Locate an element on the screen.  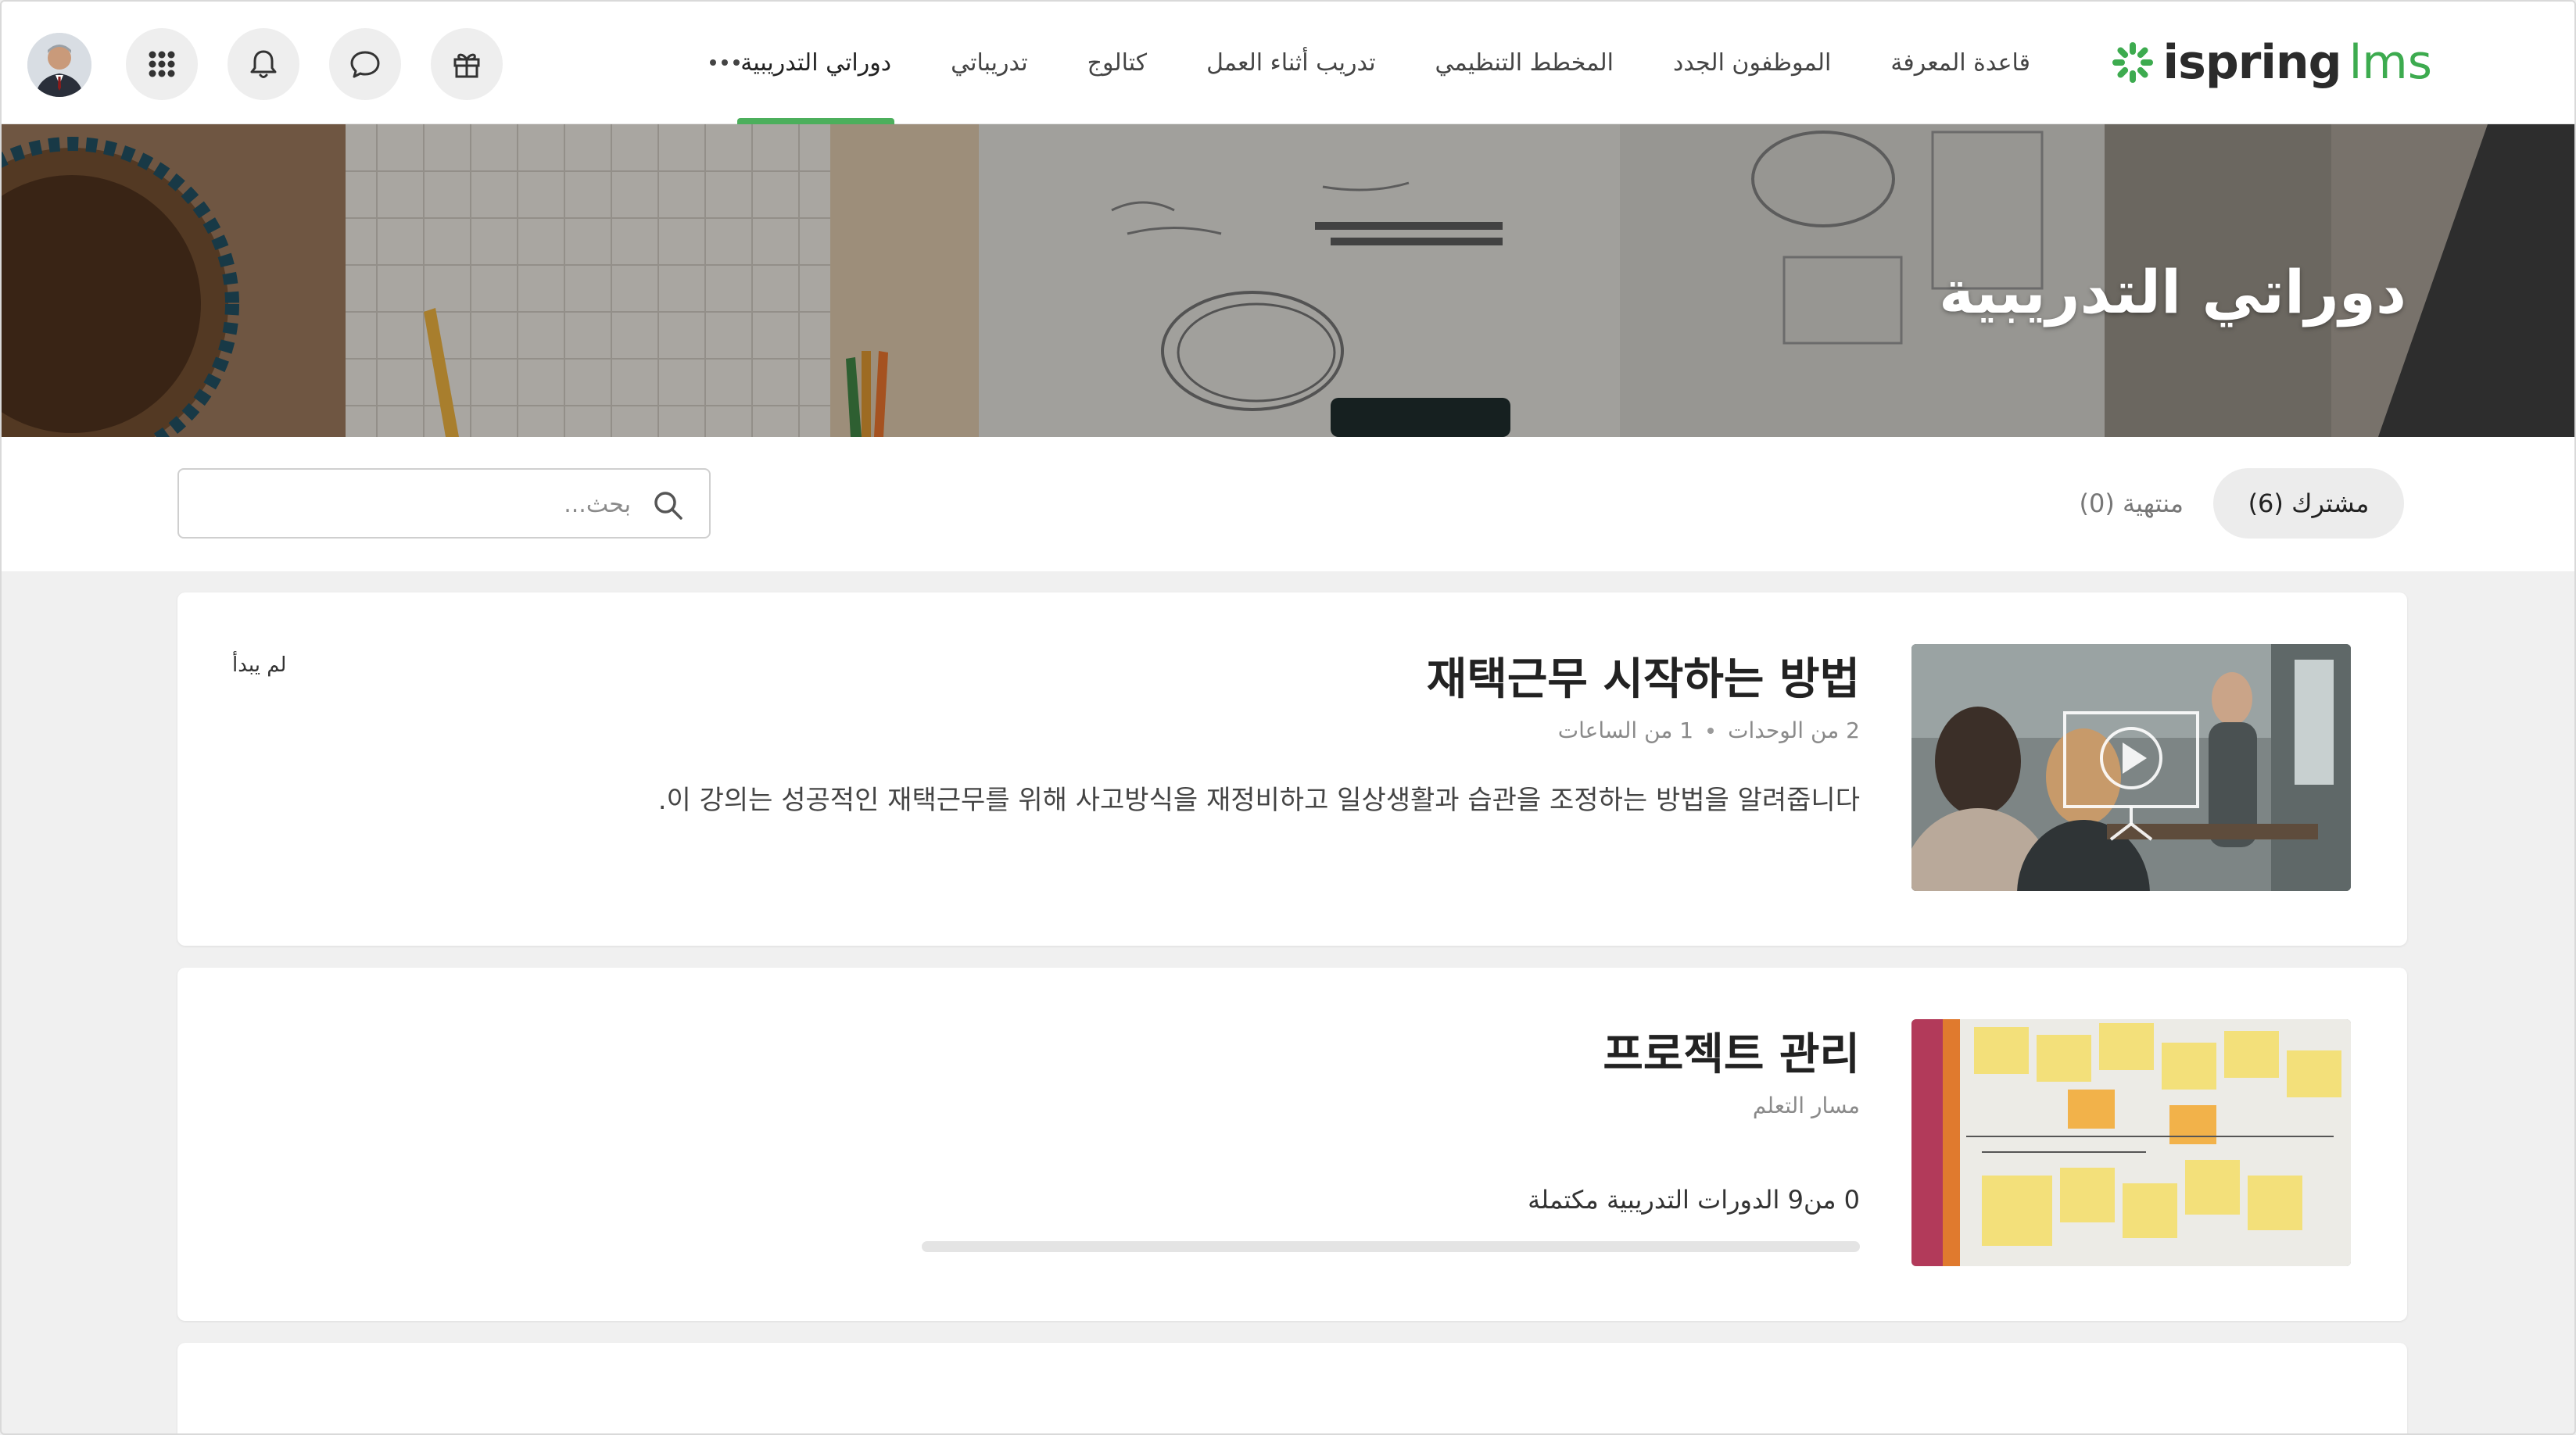
video-presentation-thumbnail is located at coordinates (2131, 767).